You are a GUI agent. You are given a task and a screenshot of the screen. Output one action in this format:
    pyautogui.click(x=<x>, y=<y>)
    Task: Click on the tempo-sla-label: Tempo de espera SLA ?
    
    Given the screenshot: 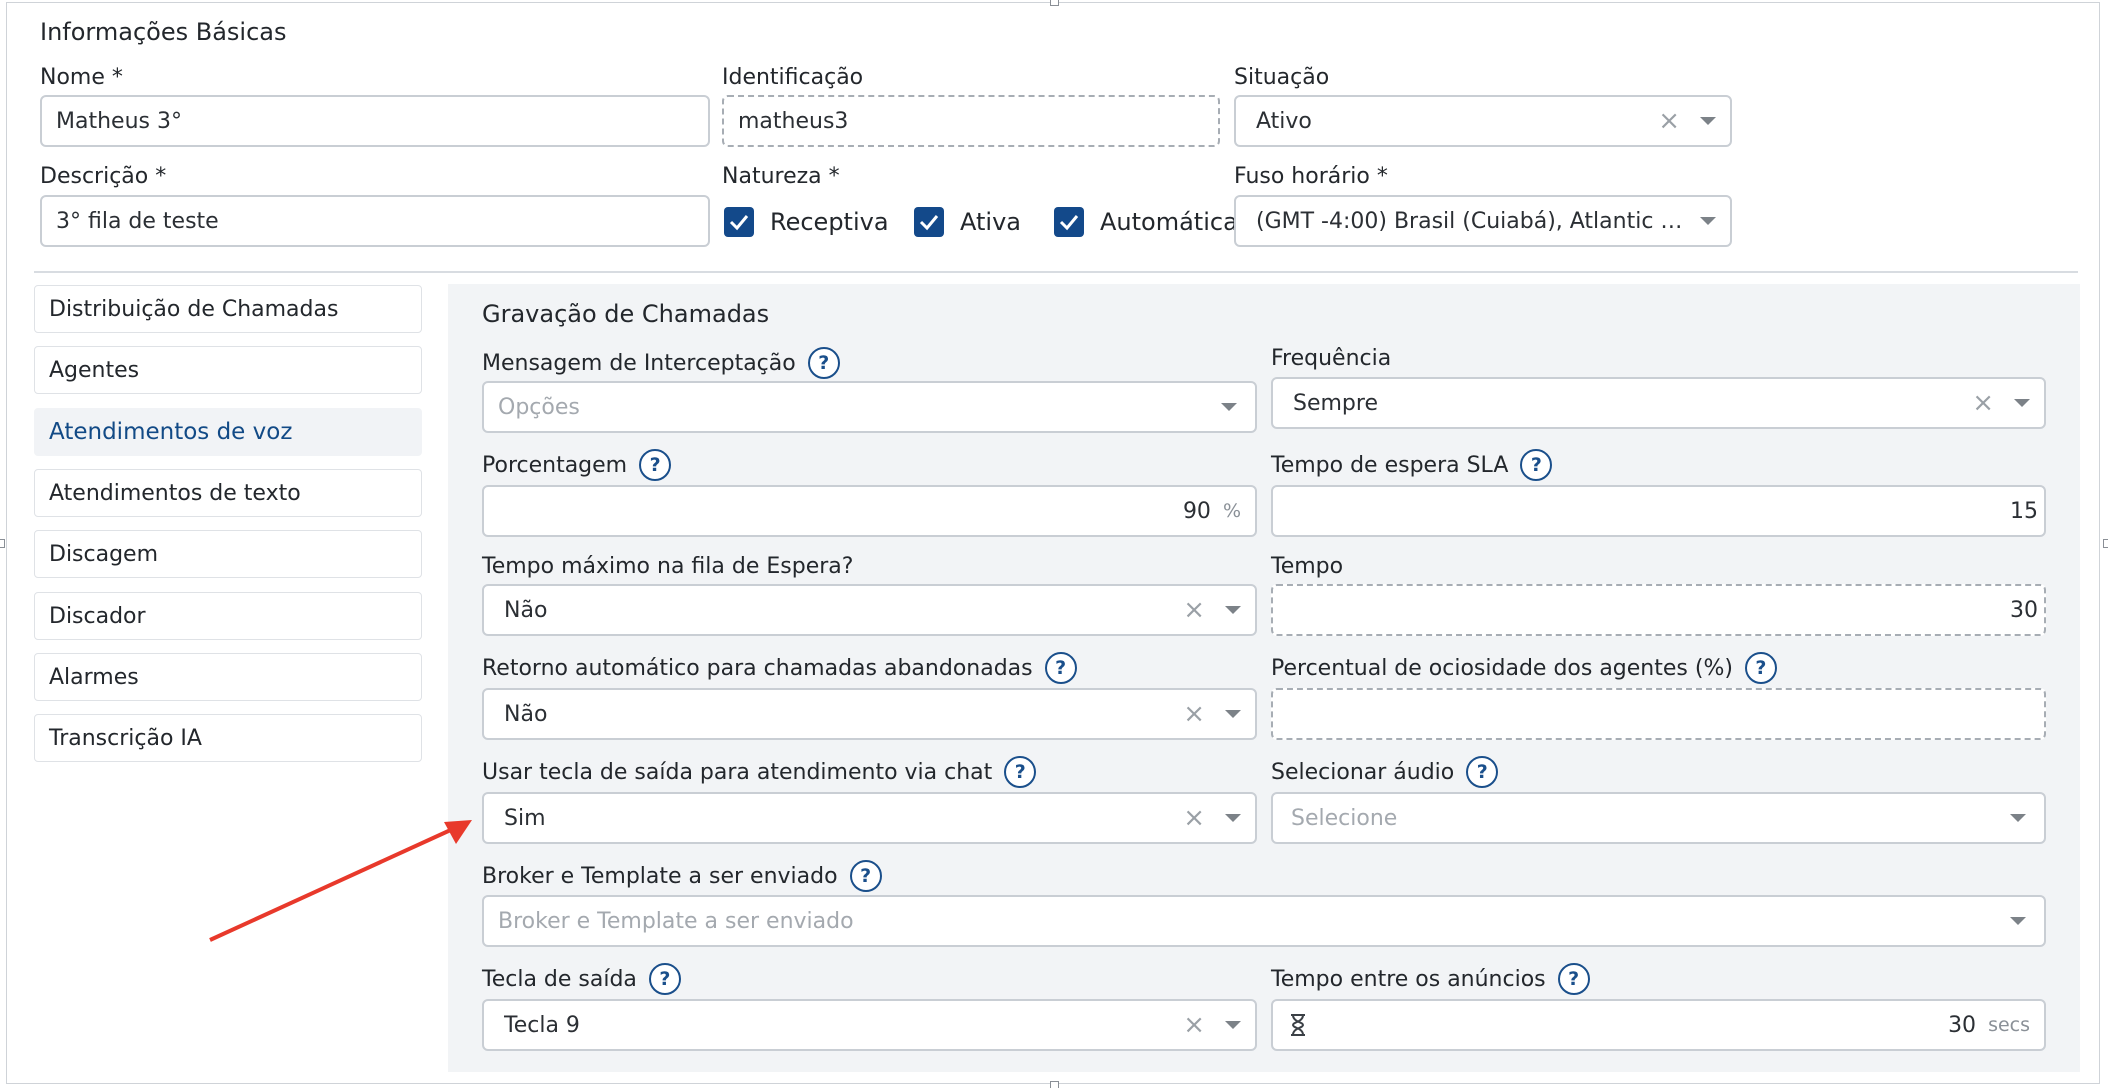 What is the action you would take?
    pyautogui.click(x=1412, y=465)
    